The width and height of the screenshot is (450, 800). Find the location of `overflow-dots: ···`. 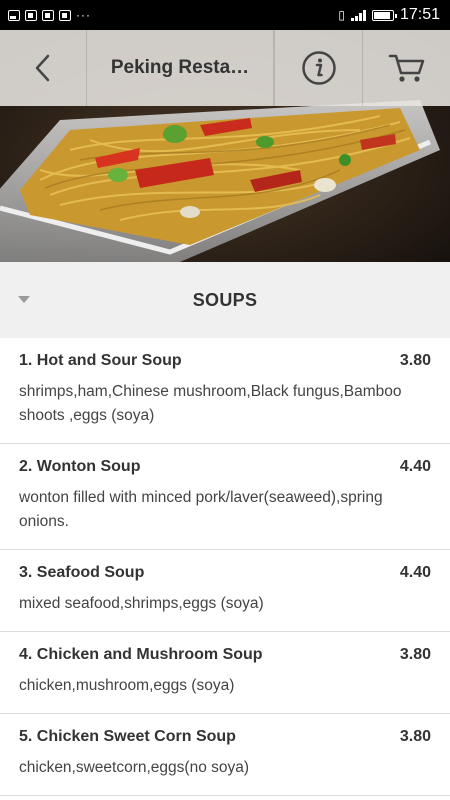

overflow-dots: ··· is located at coordinates (83, 15).